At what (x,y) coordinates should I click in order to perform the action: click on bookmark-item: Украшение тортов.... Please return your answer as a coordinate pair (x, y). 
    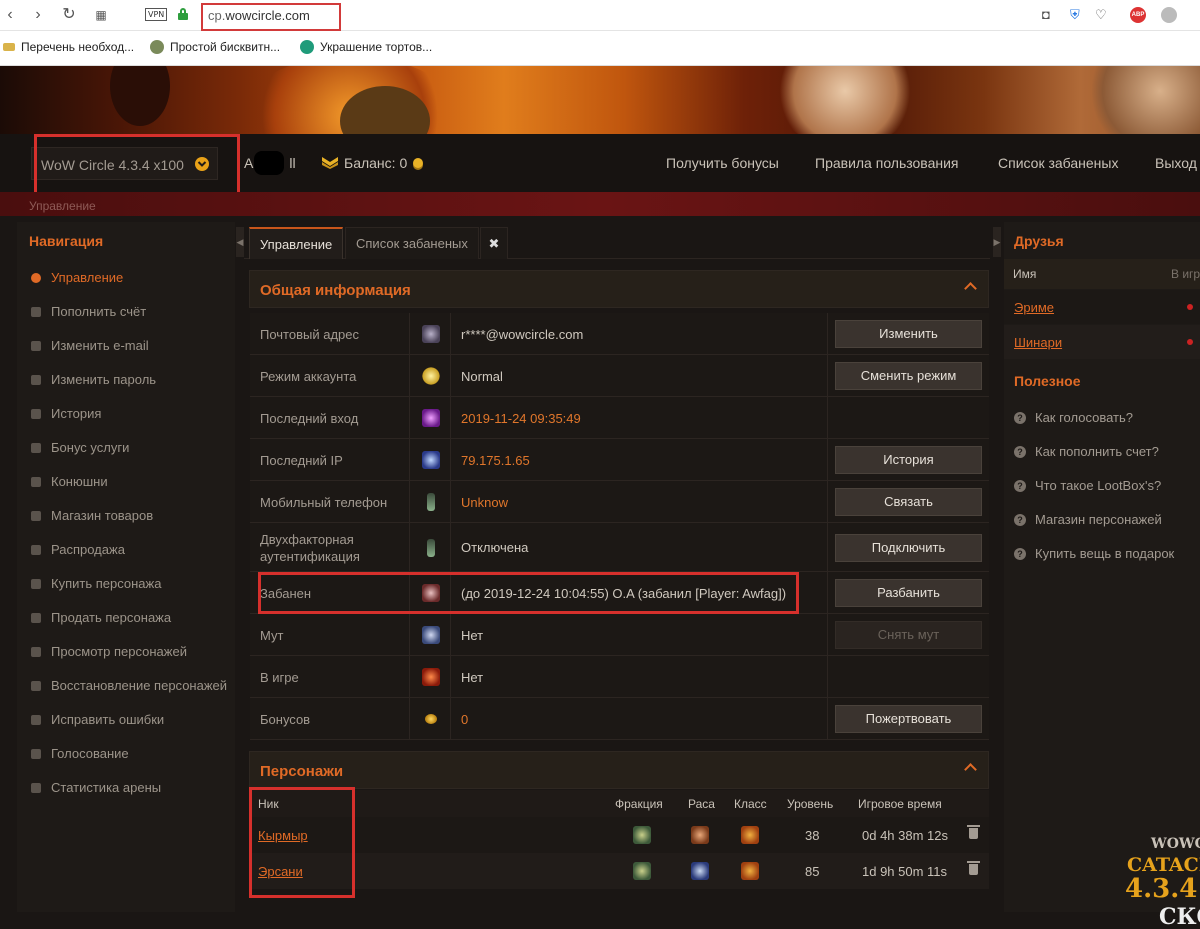
    Looking at the image, I should click on (366, 47).